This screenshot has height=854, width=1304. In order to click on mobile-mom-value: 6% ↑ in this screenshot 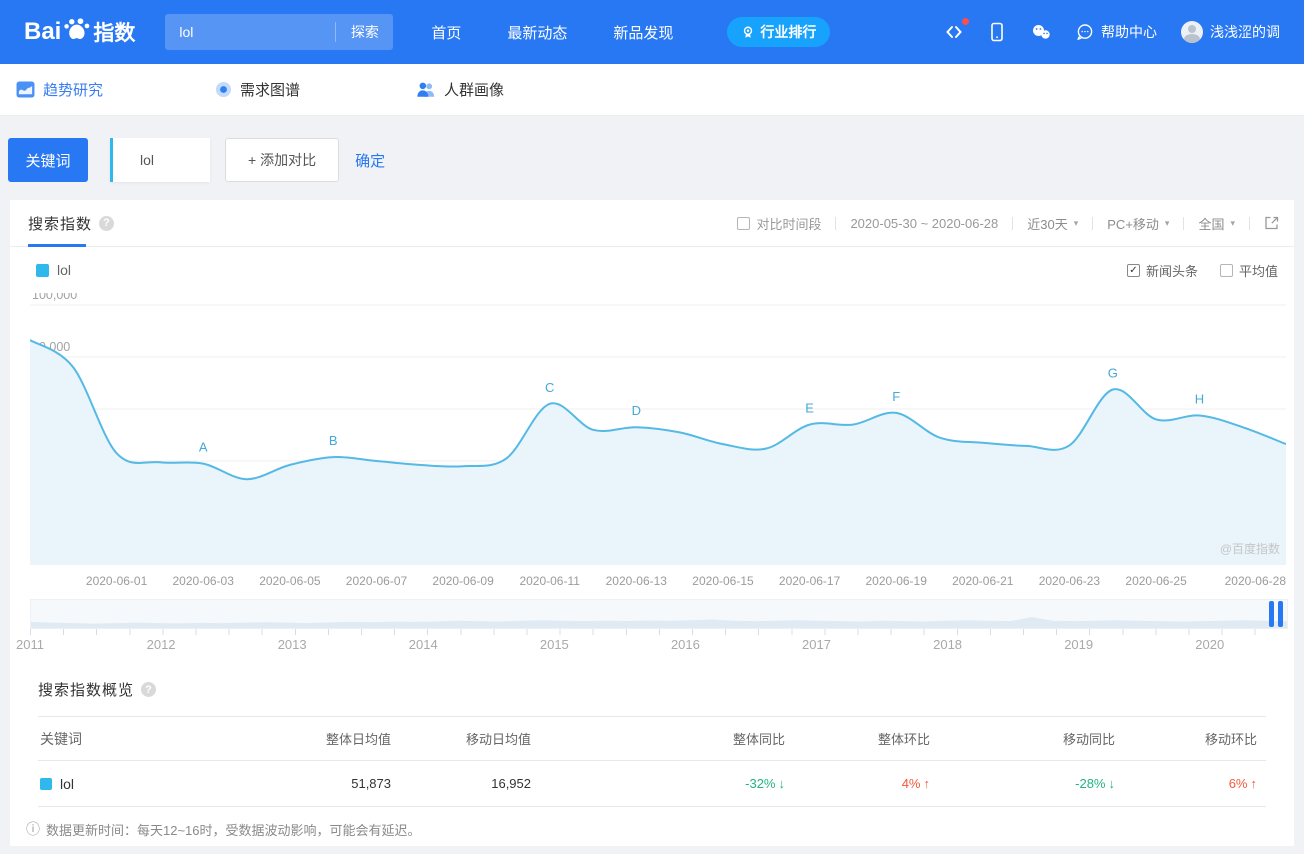, I will do `click(1204, 783)`.